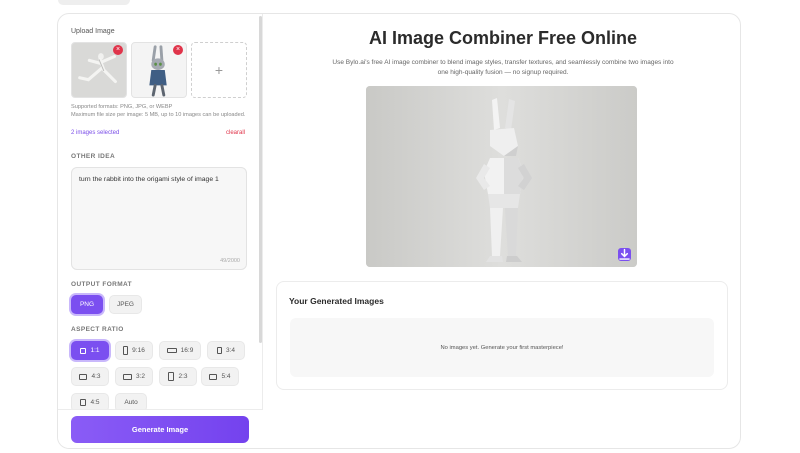  I want to click on formats-note: Supported formats: PNG, JPG, or WEBP, so click(122, 107).